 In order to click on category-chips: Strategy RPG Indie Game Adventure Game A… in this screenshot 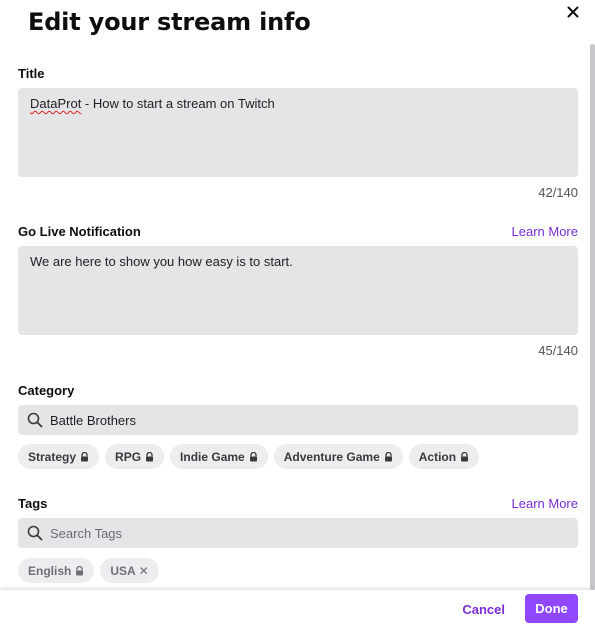, I will do `click(249, 456)`.